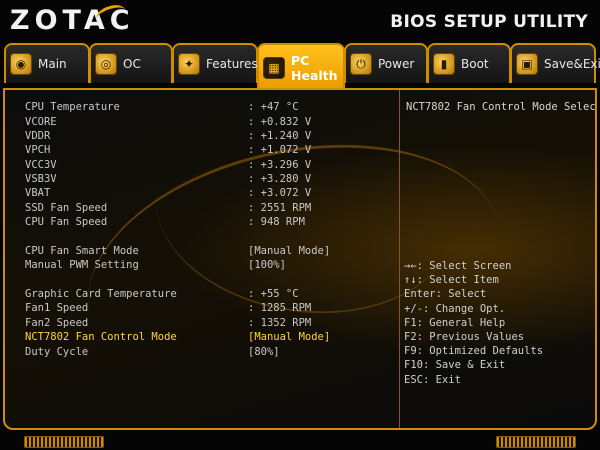 This screenshot has width=600, height=450. I want to click on setting-vpch: VPCH : +1.072 V, so click(210, 150).